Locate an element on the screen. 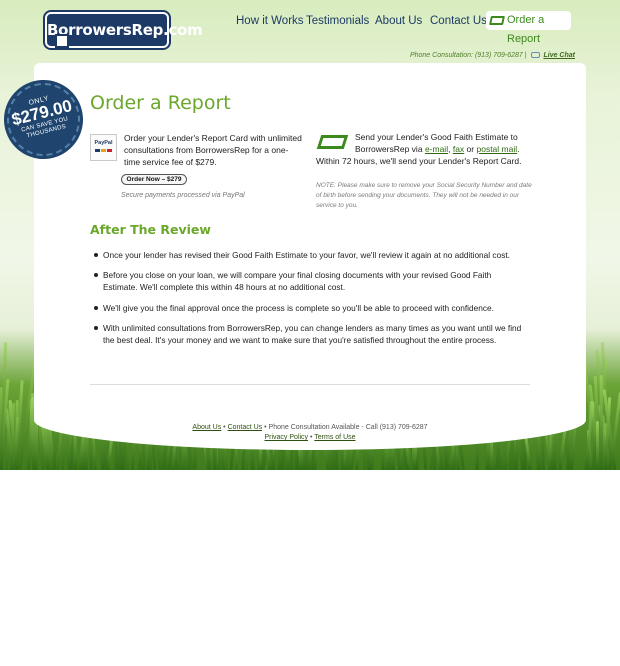 The width and height of the screenshot is (620, 666). nav-contact-us: Contact Us is located at coordinates (458, 21).